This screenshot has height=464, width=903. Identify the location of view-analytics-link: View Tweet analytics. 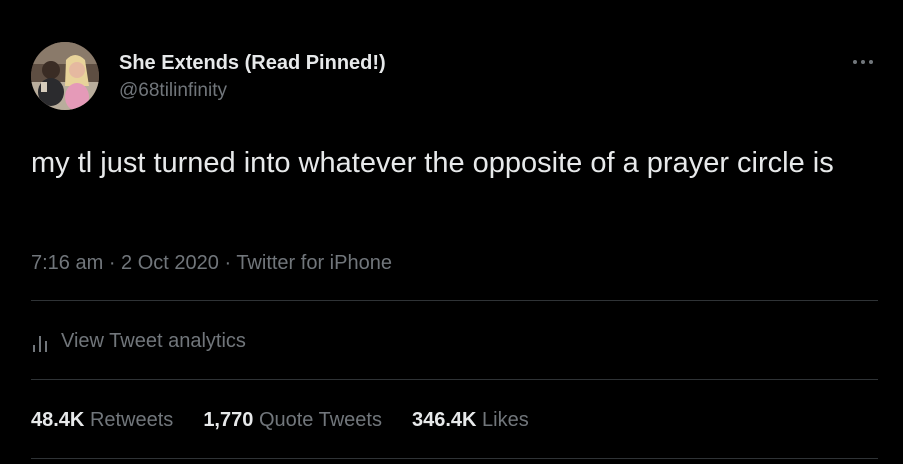
(138, 341).